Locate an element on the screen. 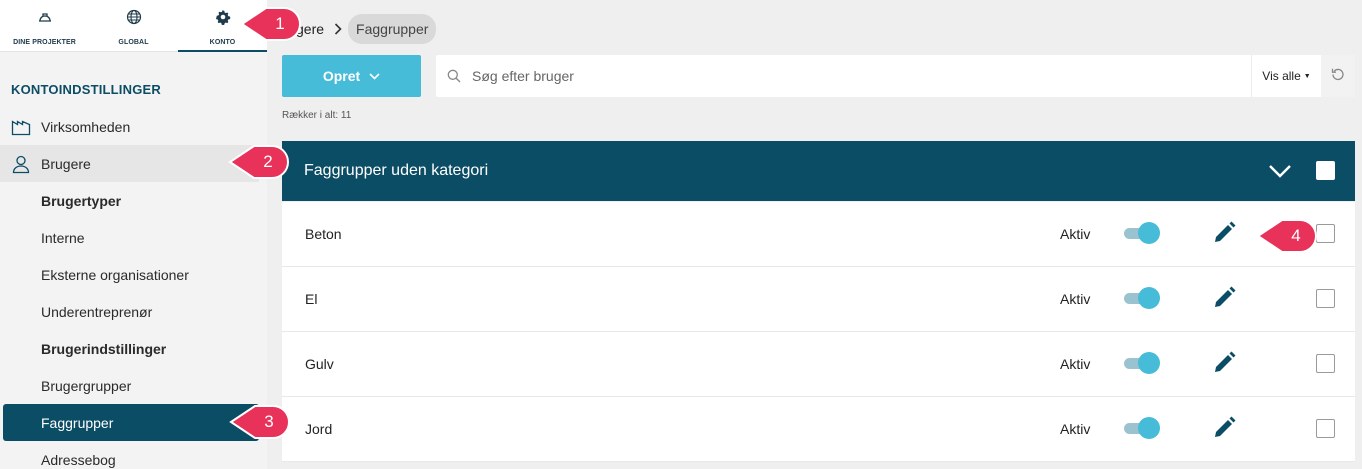  gear-icon is located at coordinates (223, 19).